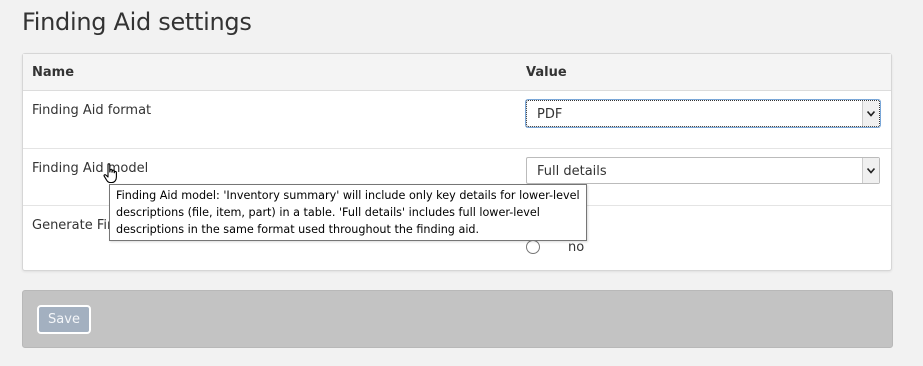  I want to click on finding-aid-model-value: Full details, so click(572, 171).